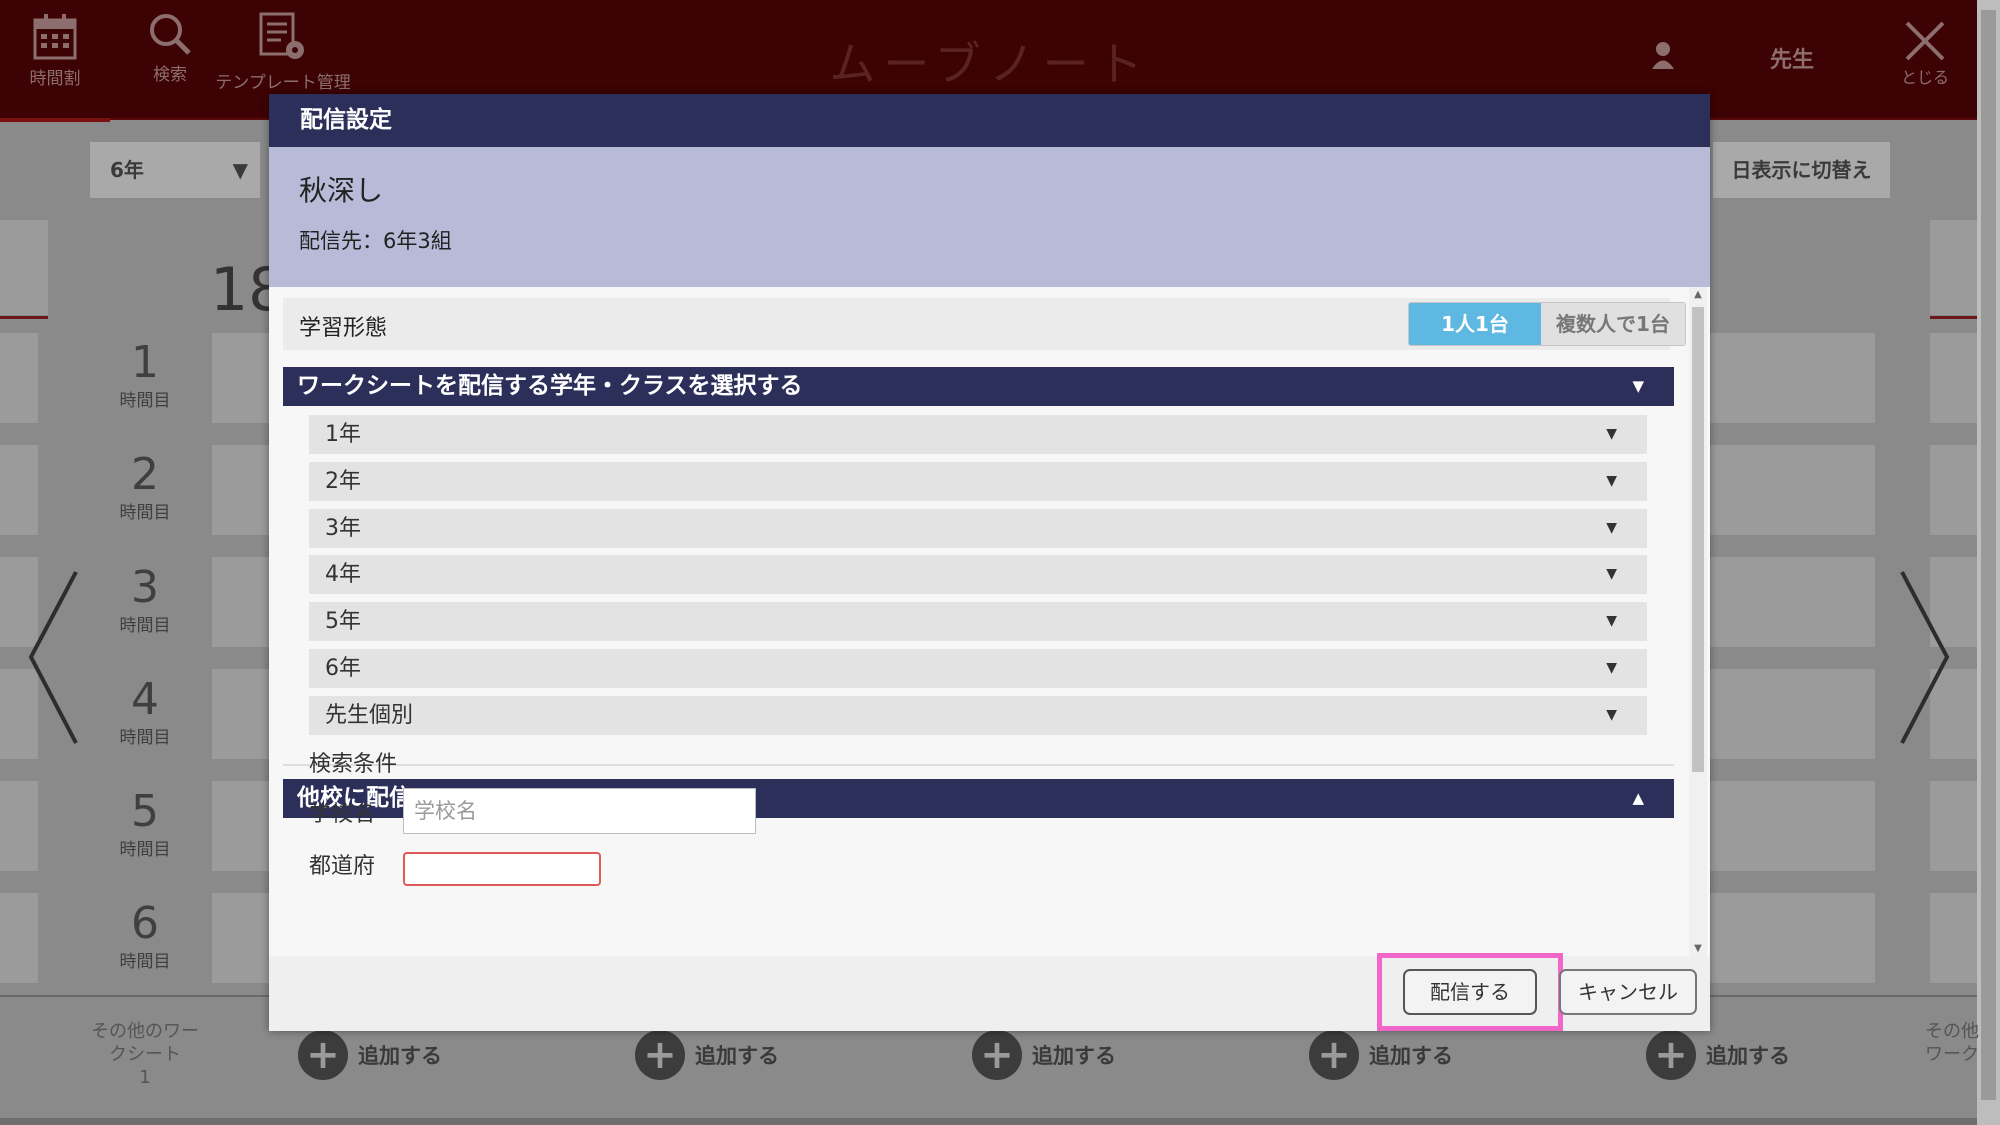 This screenshot has width=2000, height=1125. What do you see at coordinates (145, 587) in the screenshot?
I see `period-number: 3` at bounding box center [145, 587].